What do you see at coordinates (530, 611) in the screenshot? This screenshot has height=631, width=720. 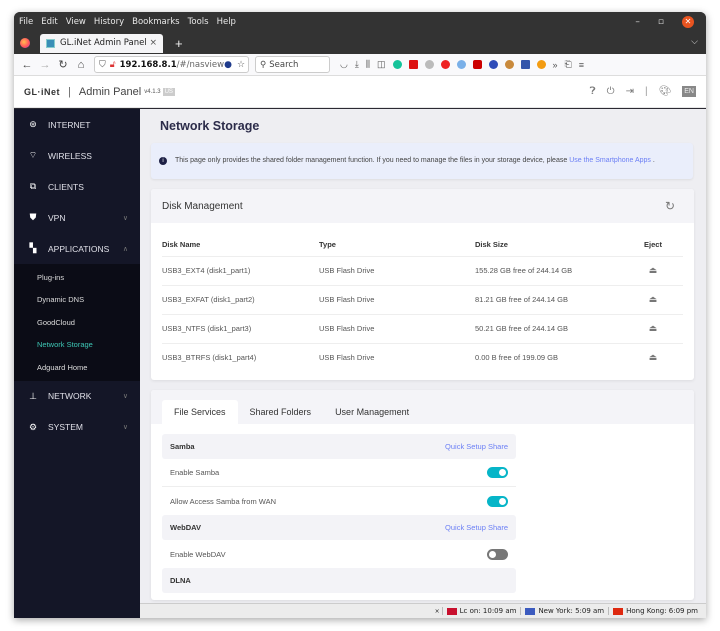 I see `us-flag-icon` at bounding box center [530, 611].